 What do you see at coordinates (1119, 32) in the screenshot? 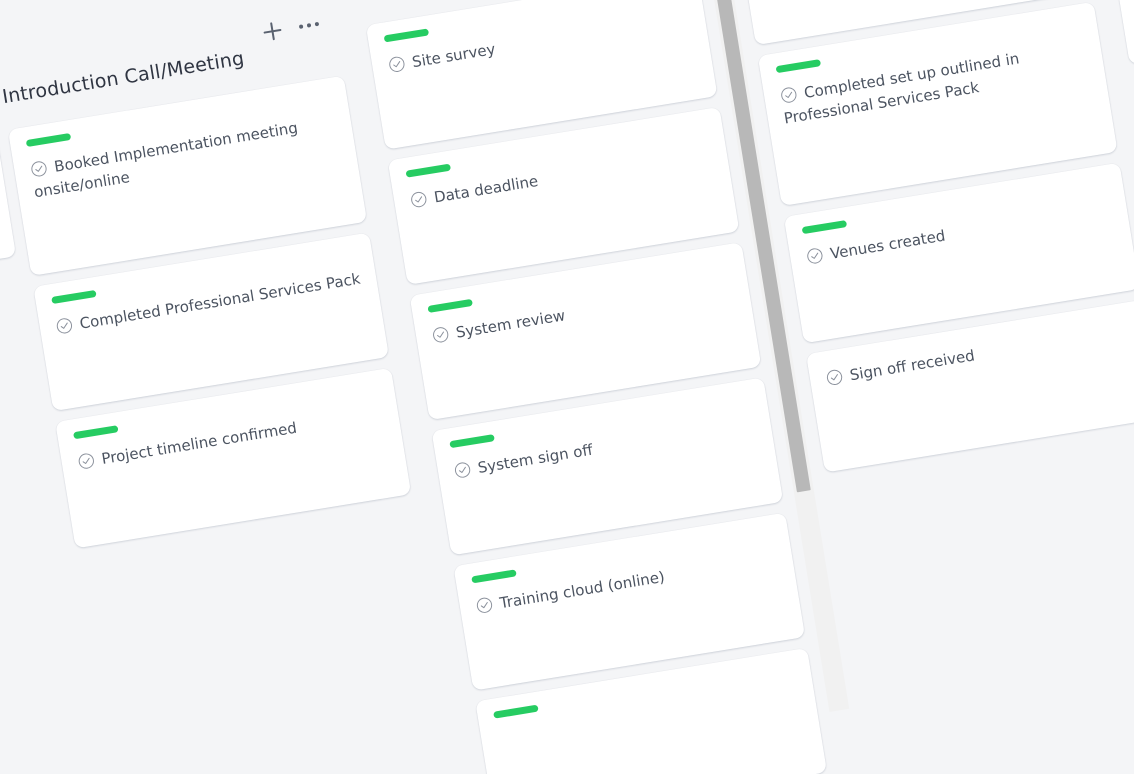
I see `card` at bounding box center [1119, 32].